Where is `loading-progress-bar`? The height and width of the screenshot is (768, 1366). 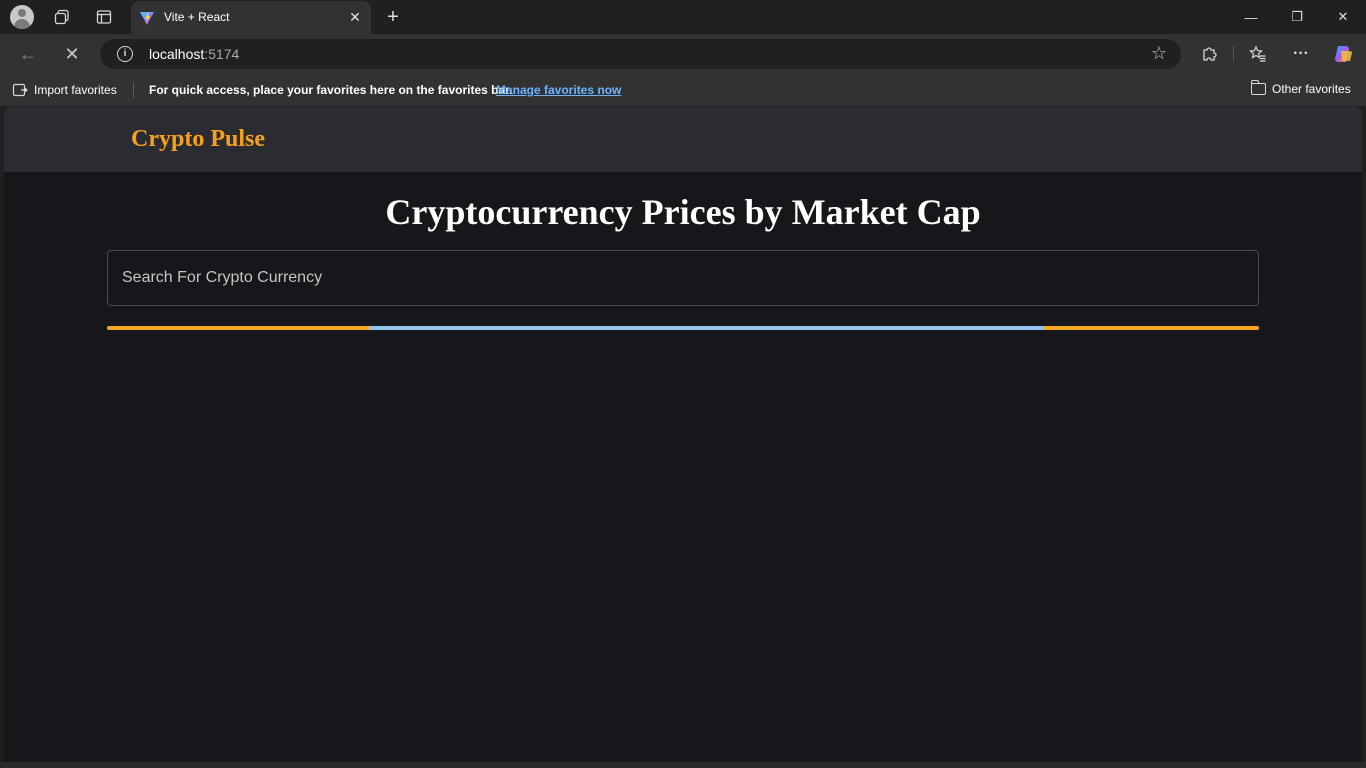
loading-progress-bar is located at coordinates (683, 328).